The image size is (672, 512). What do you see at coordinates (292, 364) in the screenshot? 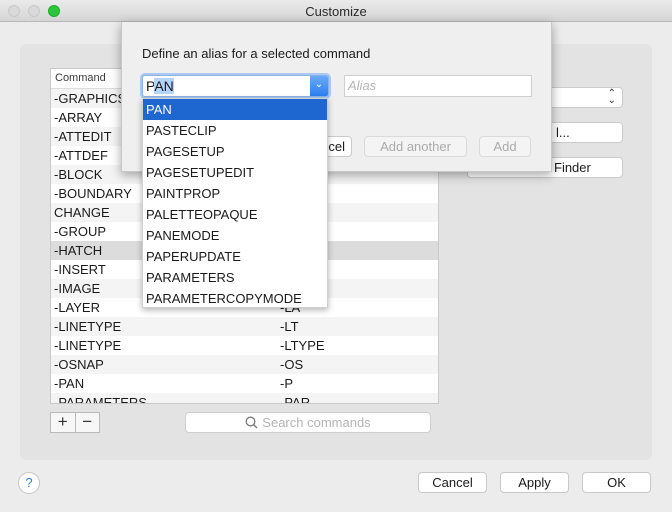
I see `alias-cell: -OS` at bounding box center [292, 364].